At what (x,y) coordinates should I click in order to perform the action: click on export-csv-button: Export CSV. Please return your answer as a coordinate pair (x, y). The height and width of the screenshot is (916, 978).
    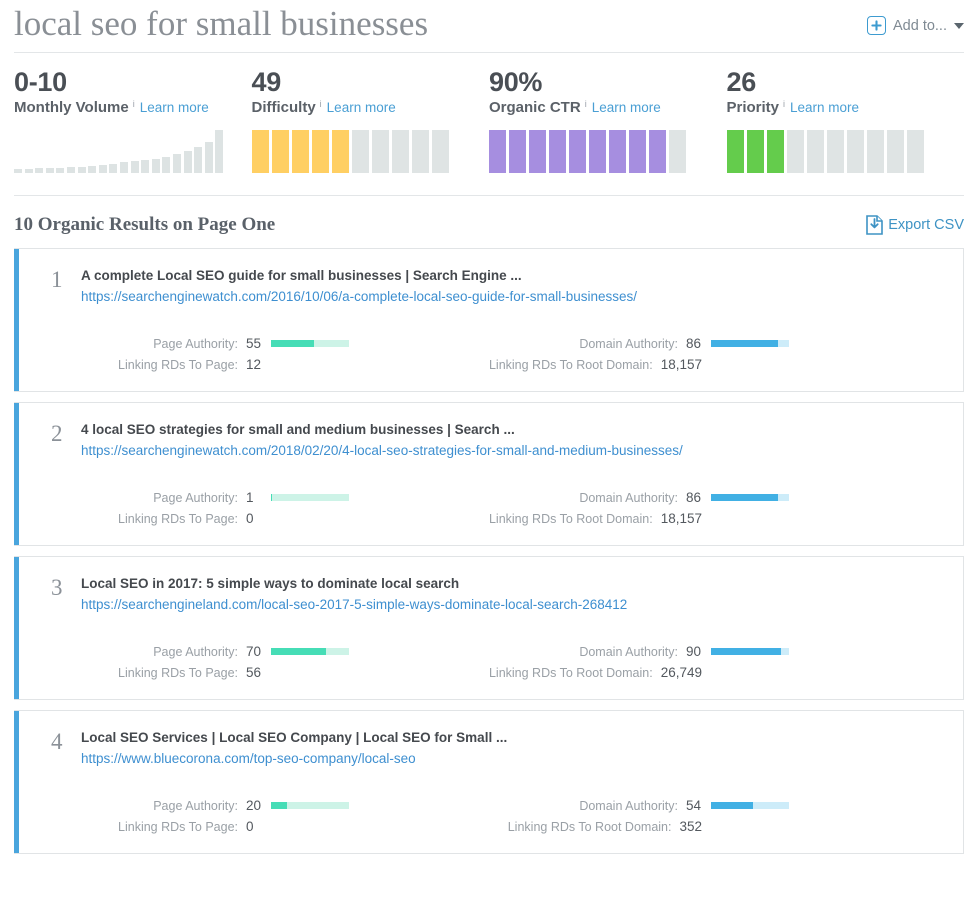
    Looking at the image, I should click on (915, 225).